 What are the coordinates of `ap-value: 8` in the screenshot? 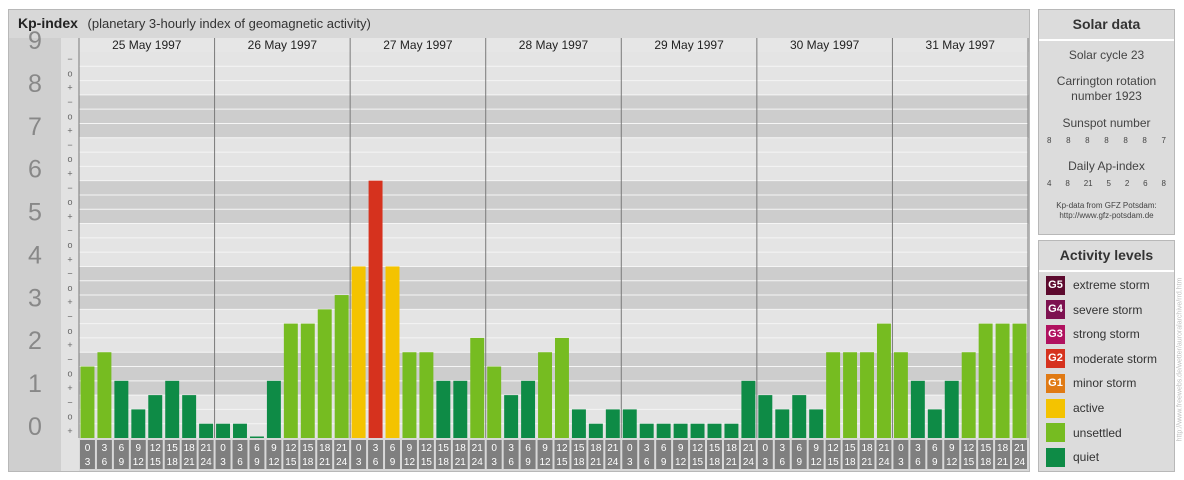 It's located at (1067, 183).